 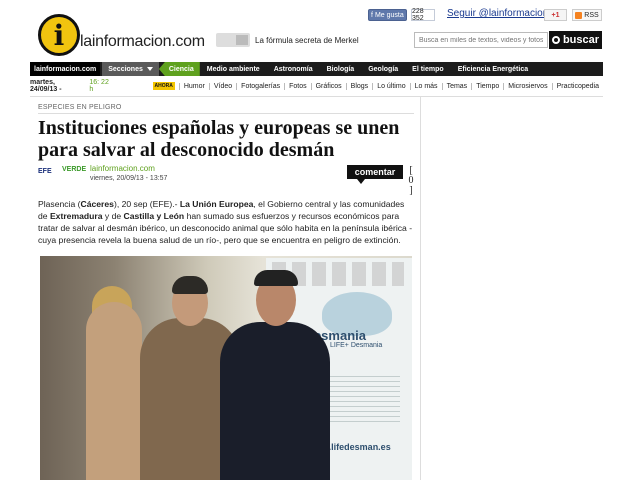 I want to click on search-button-label: buscar, so click(x=581, y=40).